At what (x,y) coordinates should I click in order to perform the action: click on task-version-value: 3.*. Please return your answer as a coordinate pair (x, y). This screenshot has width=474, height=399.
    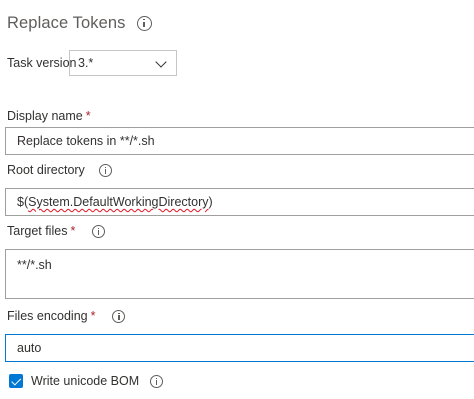
    Looking at the image, I should click on (86, 63).